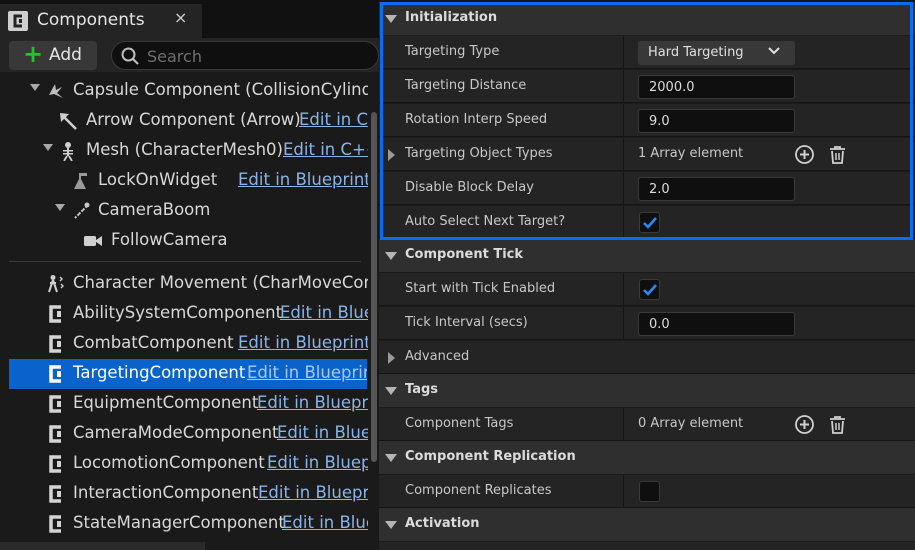 The width and height of the screenshot is (915, 550). I want to click on tree-row-capsule: Capsule Component (CollisionCylinder), so click(184, 91).